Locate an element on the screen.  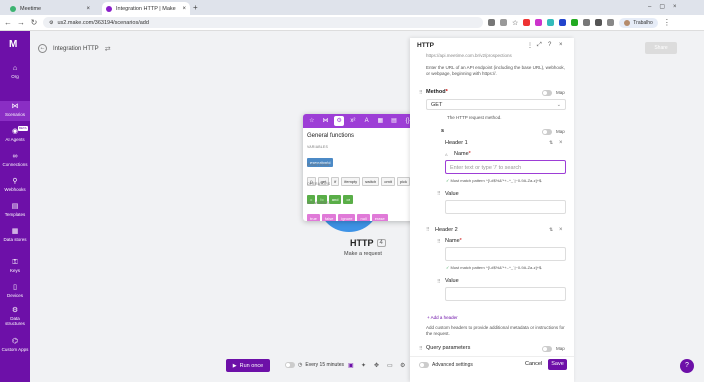
method-map-toggle is located at coordinates (547, 93).